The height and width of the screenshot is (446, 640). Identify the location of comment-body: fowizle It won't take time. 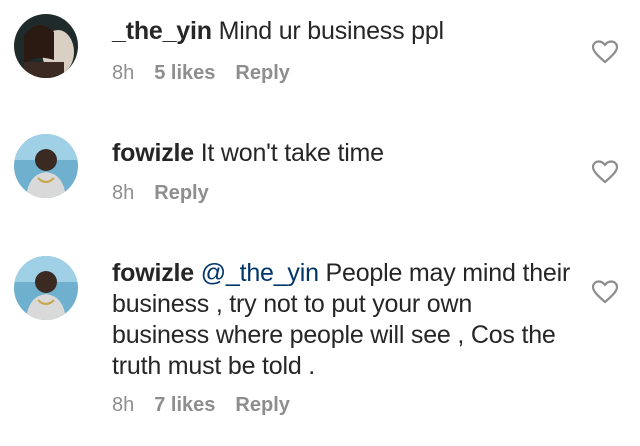
(342, 153).